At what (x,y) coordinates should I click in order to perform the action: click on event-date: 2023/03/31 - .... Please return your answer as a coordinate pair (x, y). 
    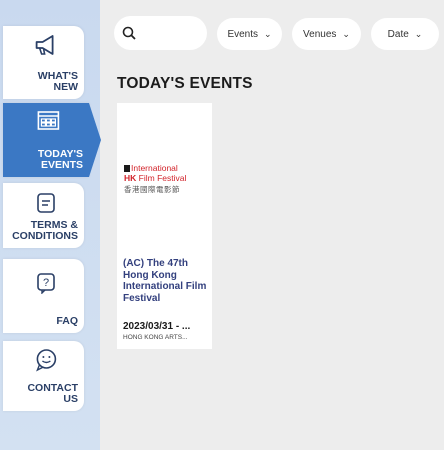
    Looking at the image, I should click on (157, 326).